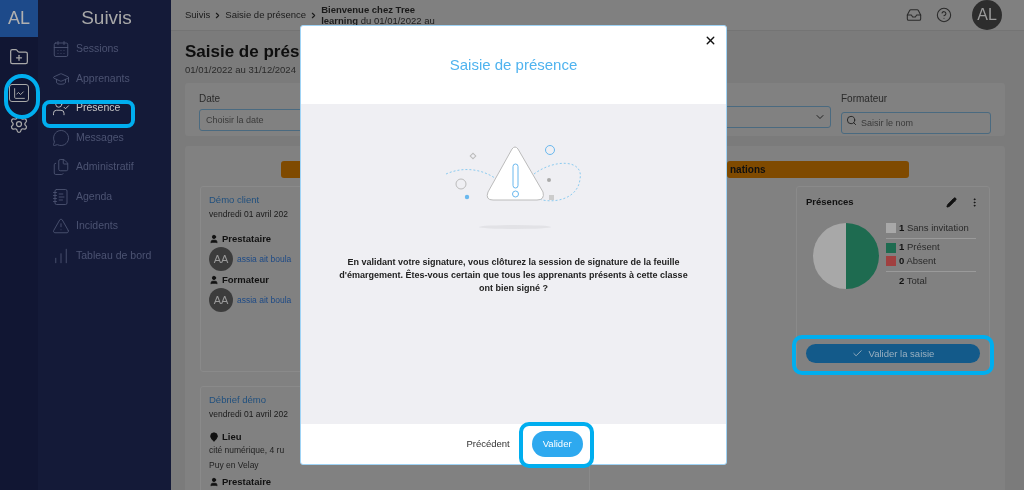  Describe the element at coordinates (913, 280) in the screenshot. I see `legend-total: 2 Total` at that location.